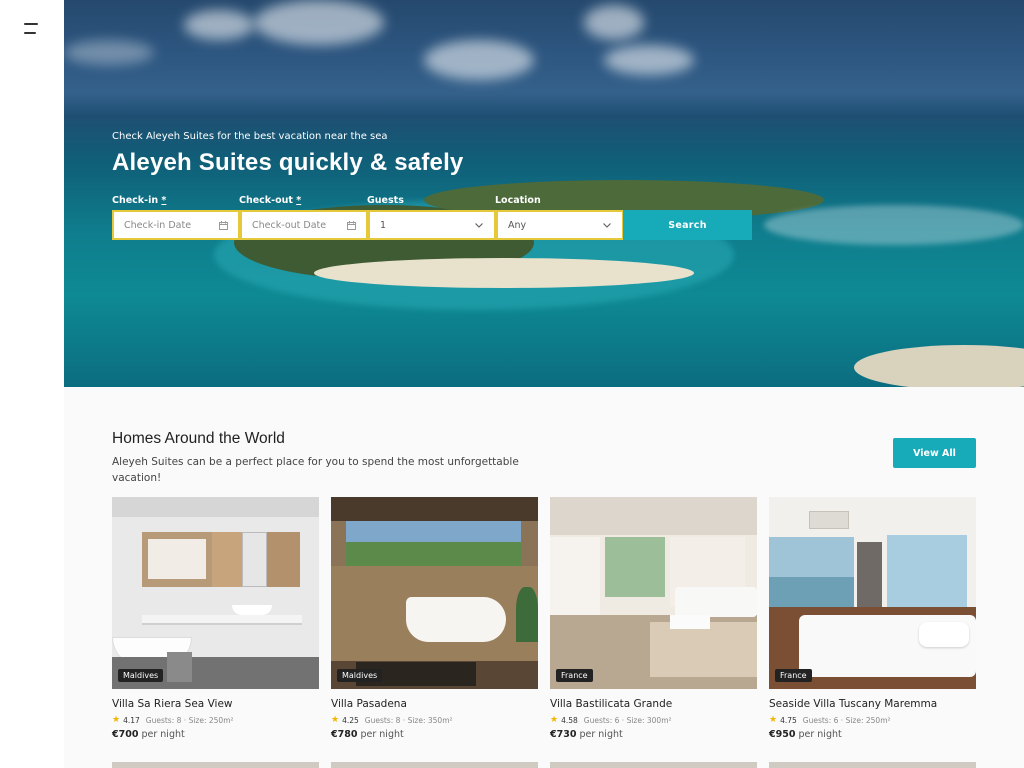  I want to click on guests-select: 1, so click(432, 225).